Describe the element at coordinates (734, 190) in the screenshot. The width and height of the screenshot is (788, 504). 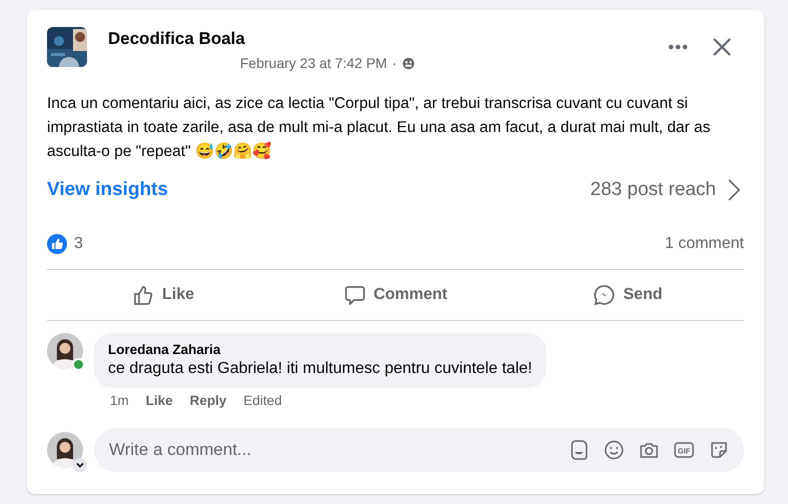
I see `chevron-right-icon` at that location.